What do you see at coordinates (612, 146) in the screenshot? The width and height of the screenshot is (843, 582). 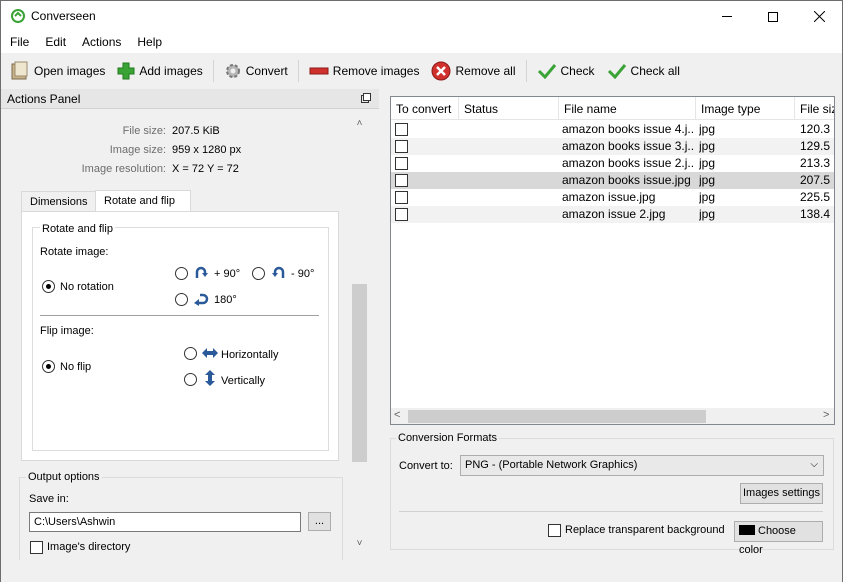 I see `table-row: amazon books issue 3.j... jpg 129.5 K` at bounding box center [612, 146].